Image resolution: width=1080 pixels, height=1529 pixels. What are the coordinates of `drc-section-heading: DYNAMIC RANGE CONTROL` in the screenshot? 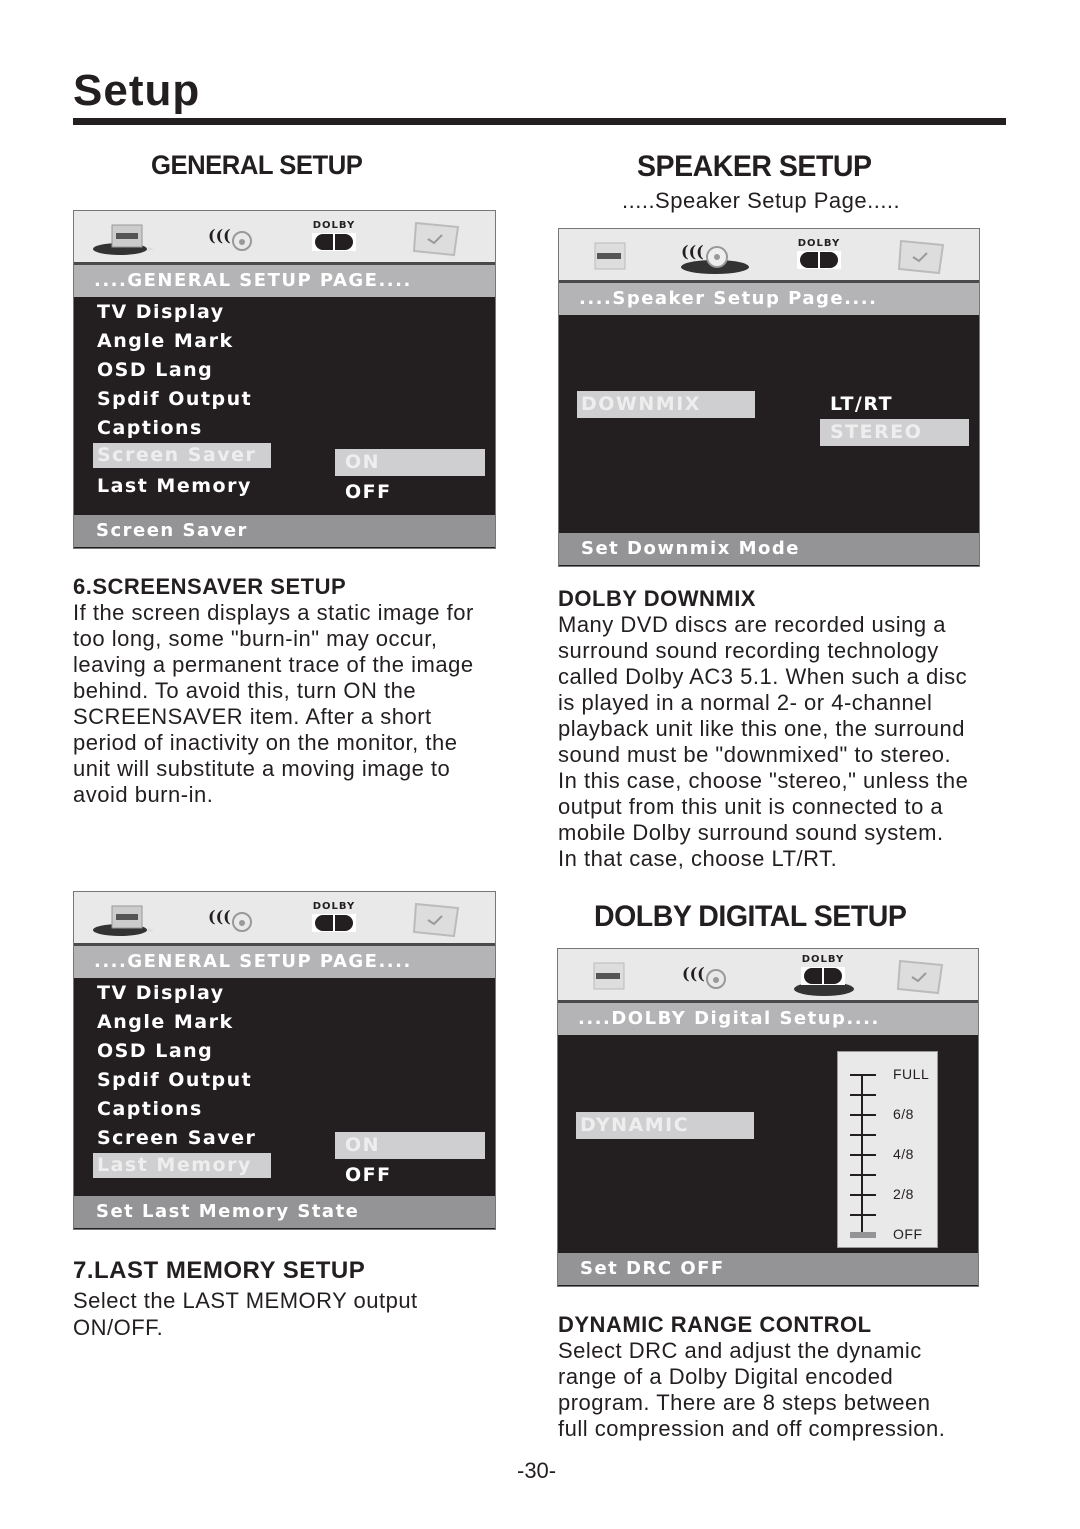 It's located at (715, 1324).